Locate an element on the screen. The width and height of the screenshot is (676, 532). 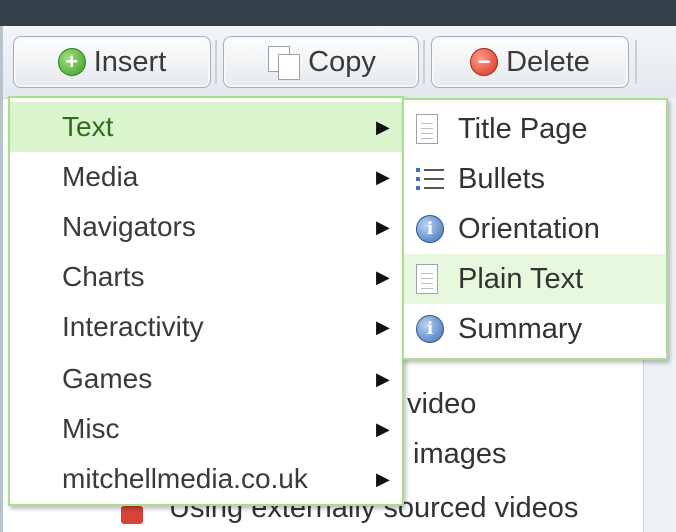
submenu-item-summary: i Summary is located at coordinates (535, 329).